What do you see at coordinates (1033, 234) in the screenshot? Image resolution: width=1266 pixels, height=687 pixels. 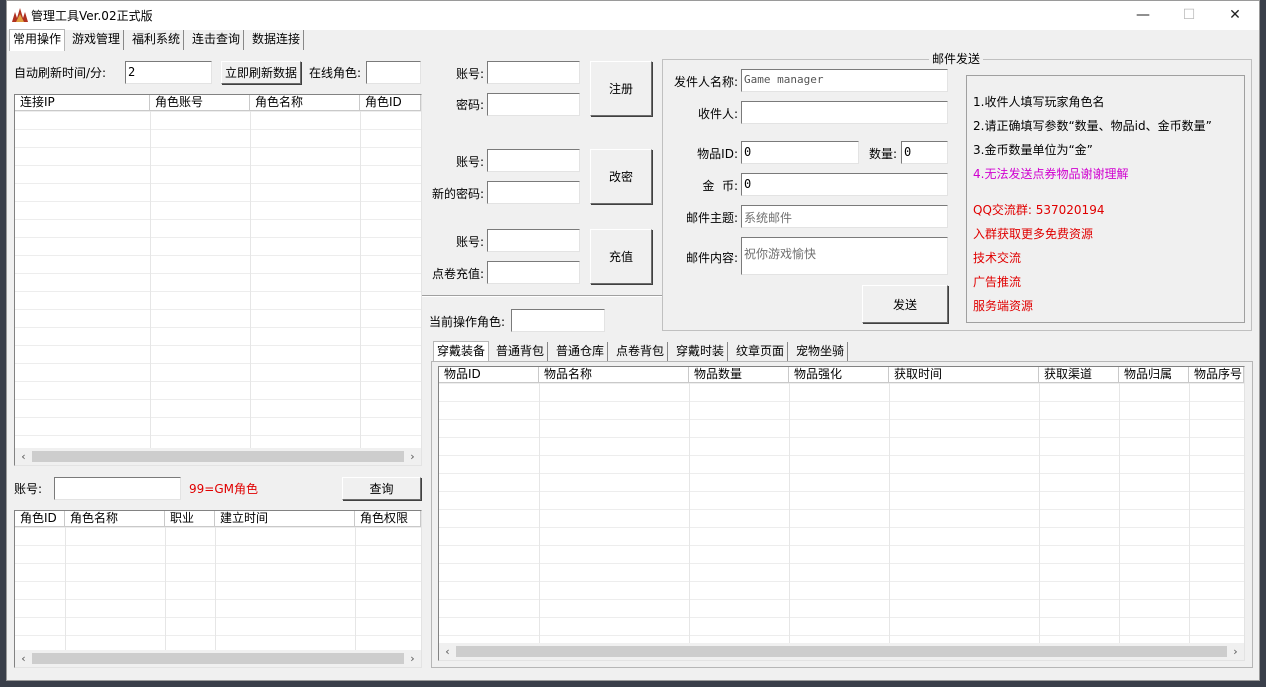 I see `promo-link: 入群获取更多免费资源` at bounding box center [1033, 234].